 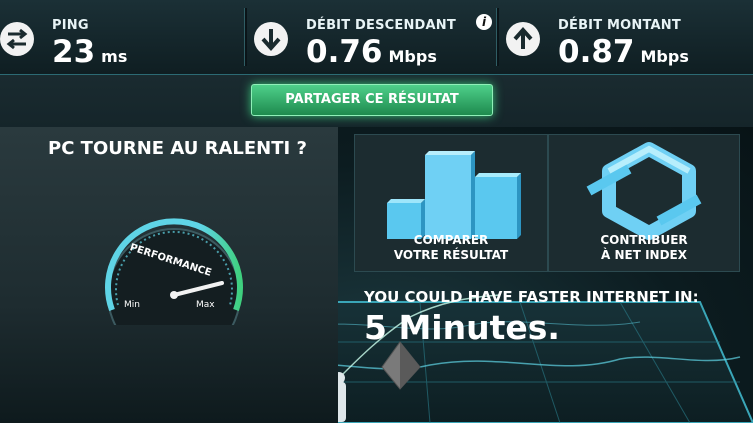 What do you see at coordinates (344, 52) in the screenshot?
I see `download-number: 0.76` at bounding box center [344, 52].